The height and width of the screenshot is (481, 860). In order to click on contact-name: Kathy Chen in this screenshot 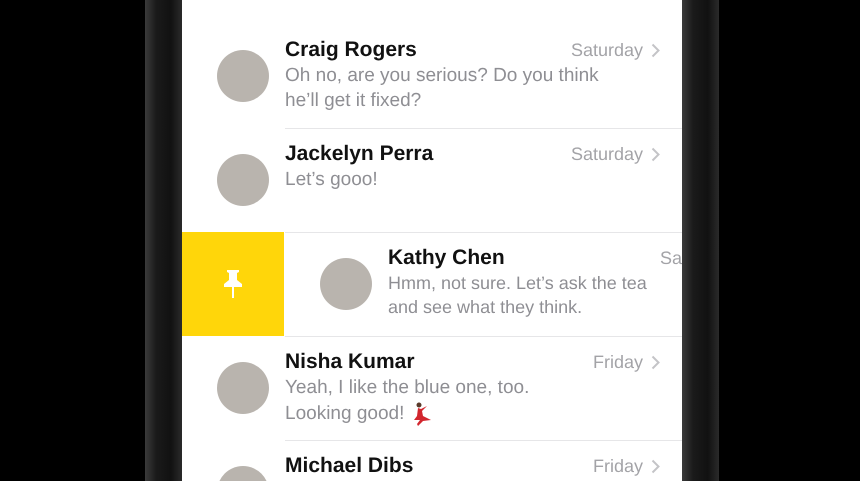, I will do `click(447, 258)`.